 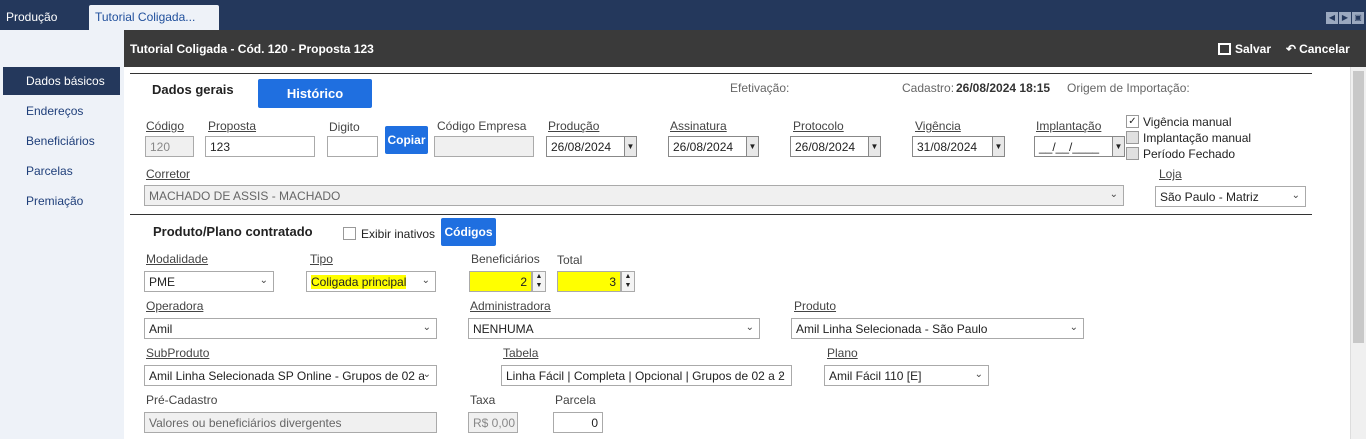 I want to click on section-dados-gerais: Dados gerais, so click(x=193, y=89).